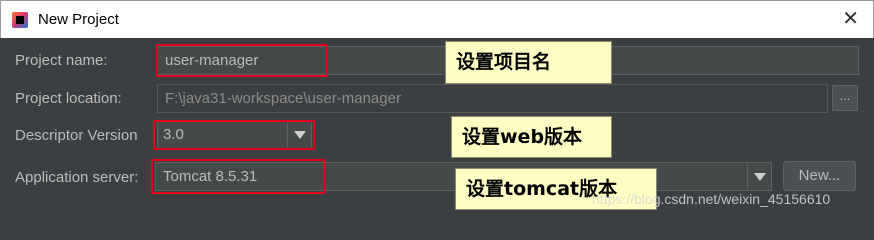  Describe the element at coordinates (76, 135) in the screenshot. I see `descriptor-version-label: Descriptor Version` at that location.